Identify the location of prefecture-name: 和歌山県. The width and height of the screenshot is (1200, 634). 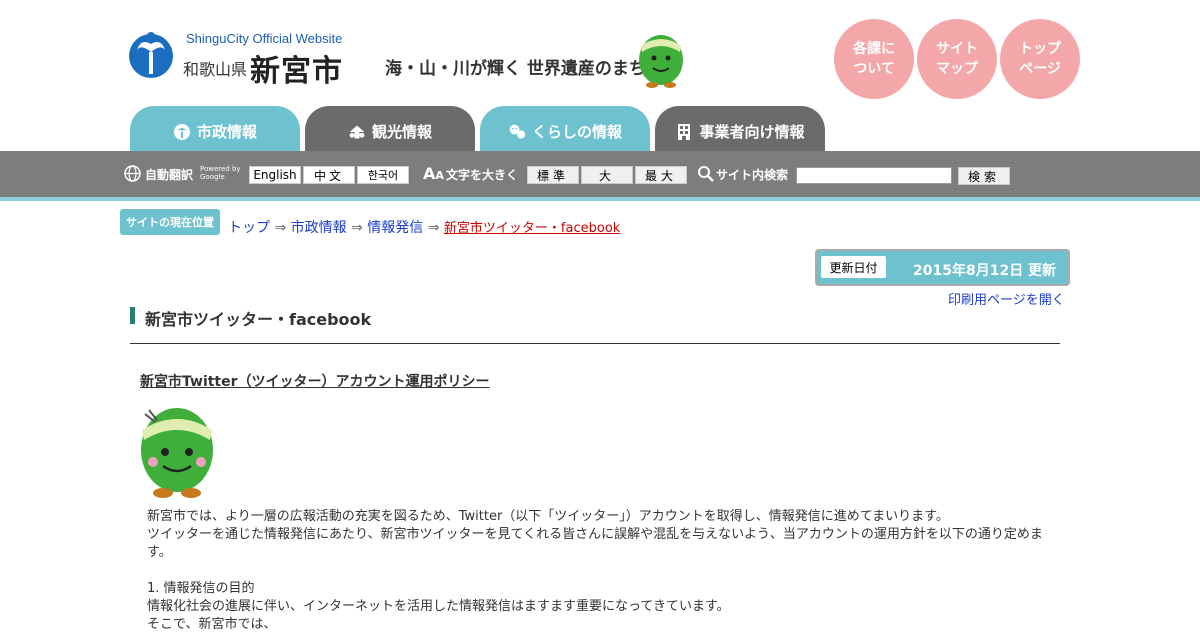
(215, 69).